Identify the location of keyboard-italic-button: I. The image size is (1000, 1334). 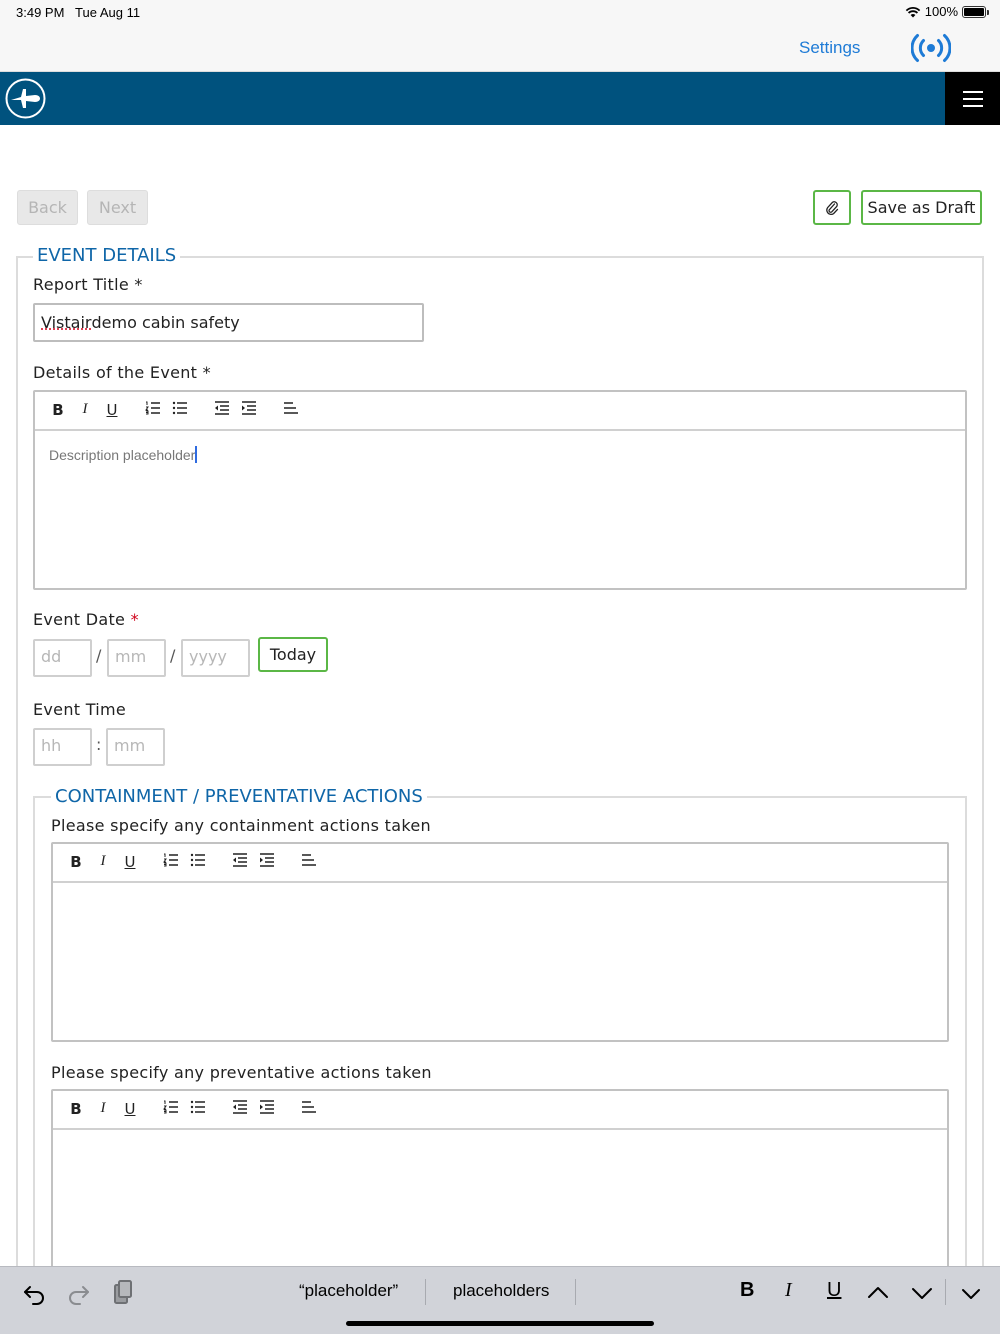
(788, 1290).